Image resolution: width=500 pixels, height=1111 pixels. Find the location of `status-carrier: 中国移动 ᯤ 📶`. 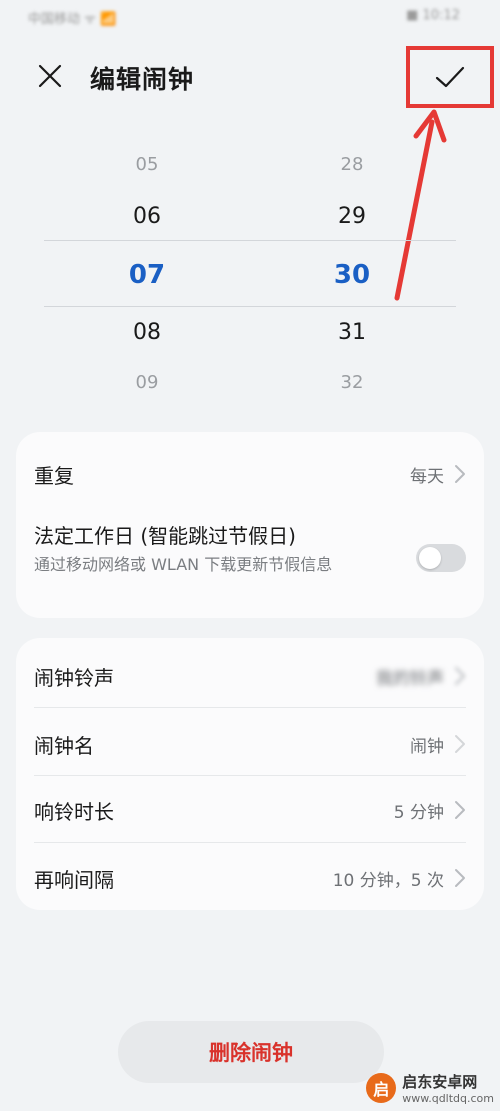

status-carrier: 中国移动 ᯤ 📶 is located at coordinates (72, 19).